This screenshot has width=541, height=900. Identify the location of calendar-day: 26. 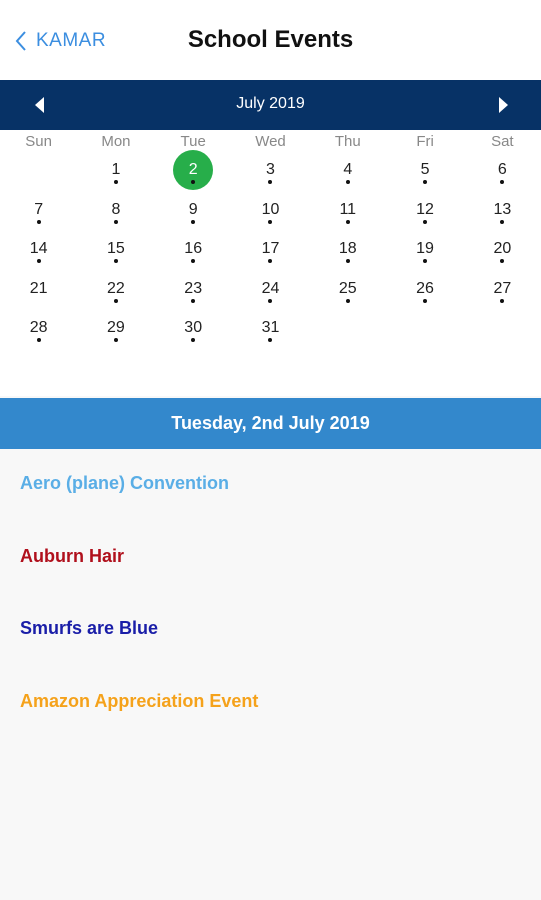
(424, 299).